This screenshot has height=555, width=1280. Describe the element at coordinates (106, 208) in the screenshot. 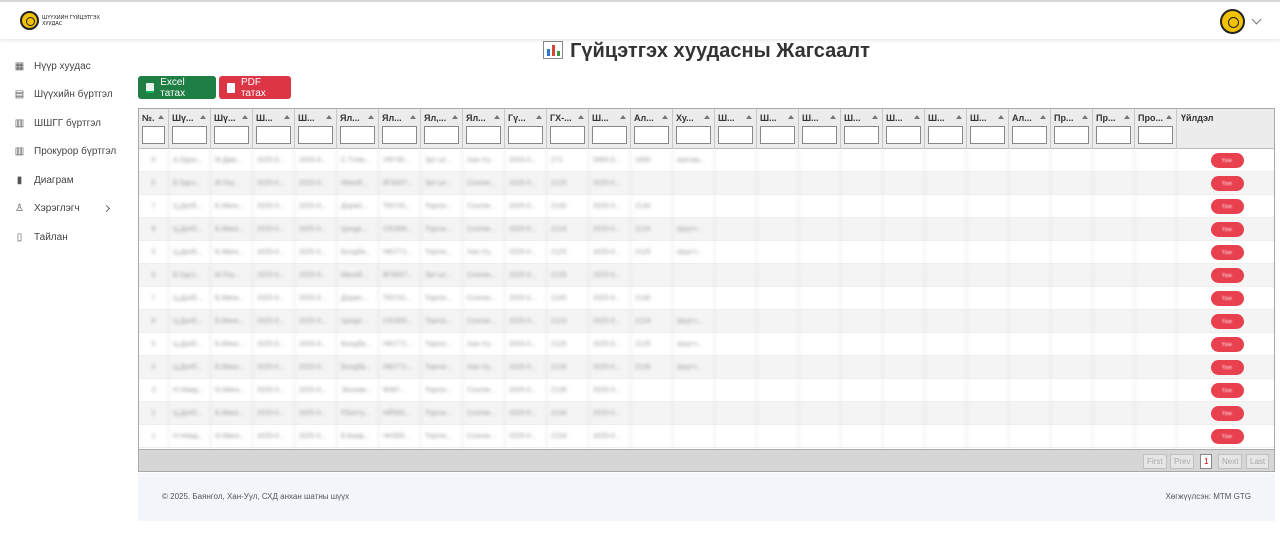

I see `chevron-right-icon` at that location.